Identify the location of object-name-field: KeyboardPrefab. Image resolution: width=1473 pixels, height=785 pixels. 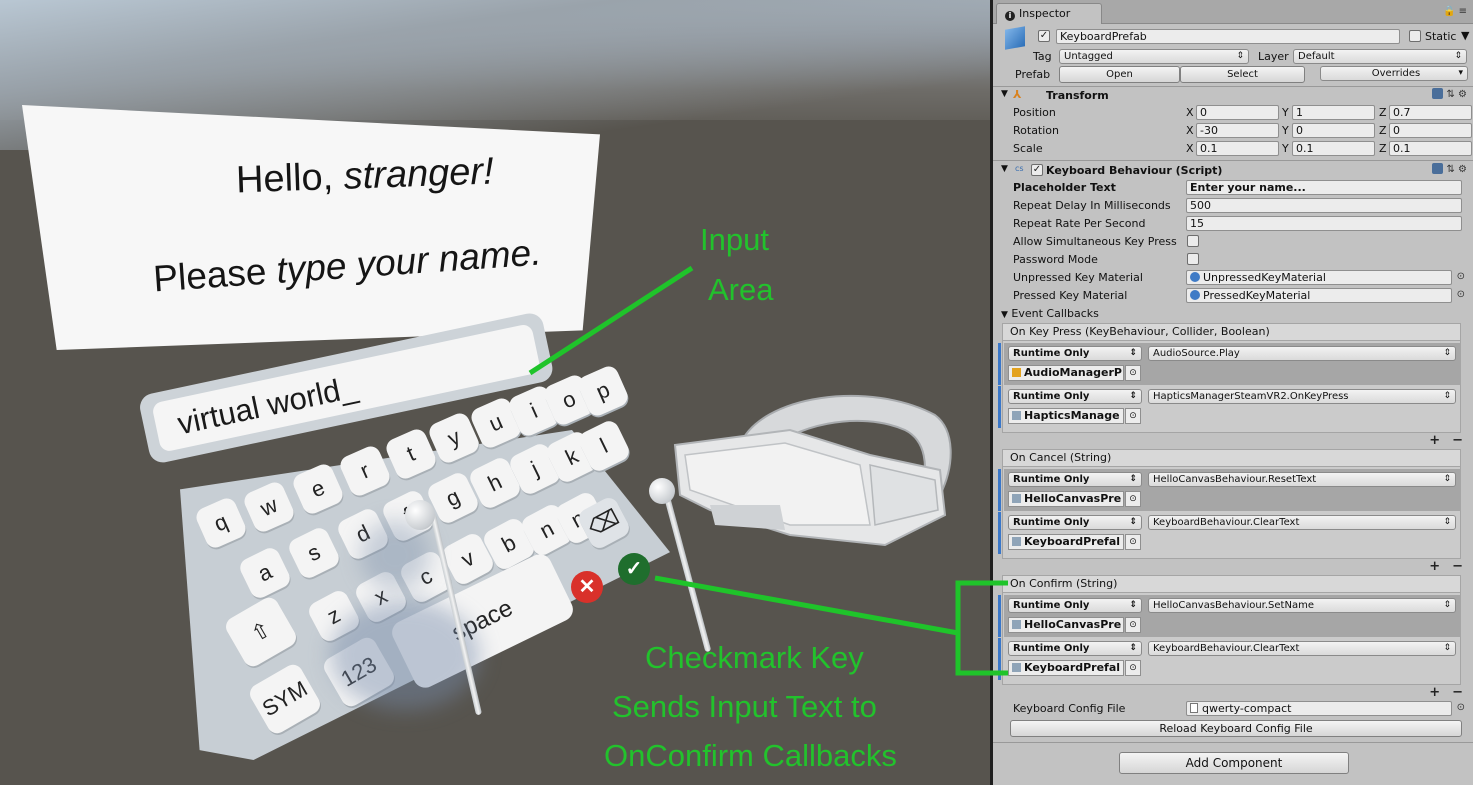
(1228, 36).